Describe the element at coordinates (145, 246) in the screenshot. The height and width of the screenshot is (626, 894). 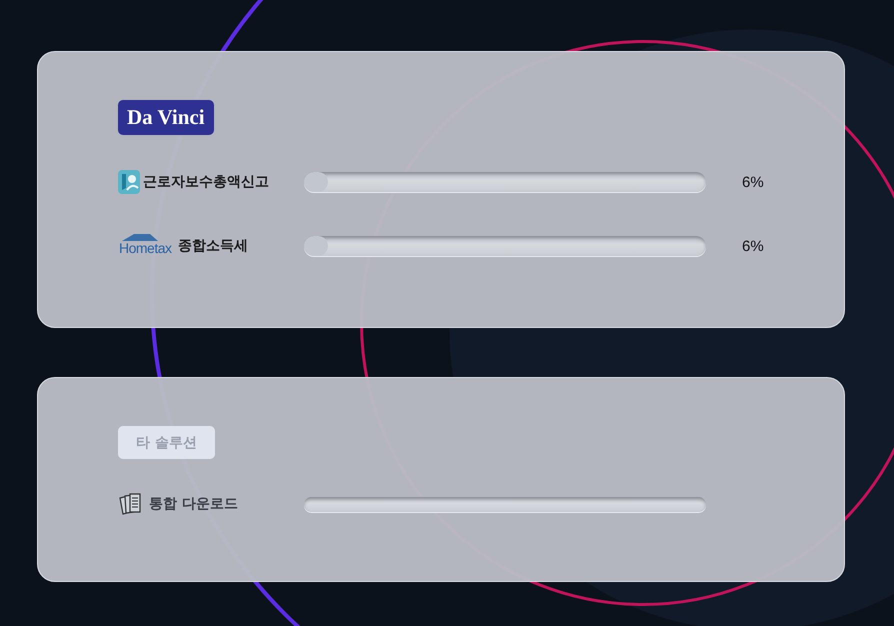
I see `hometax-logo: Hometax` at that location.